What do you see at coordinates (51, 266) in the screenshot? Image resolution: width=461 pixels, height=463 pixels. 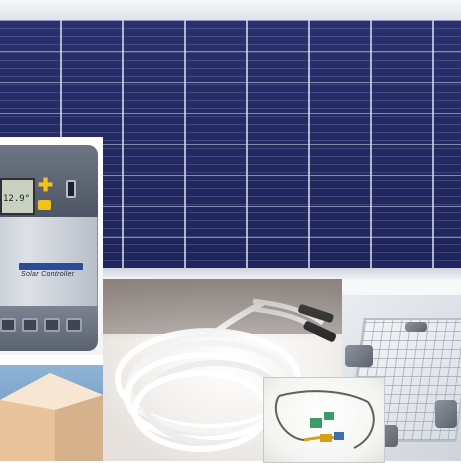 I see `controller-brand-badge` at bounding box center [51, 266].